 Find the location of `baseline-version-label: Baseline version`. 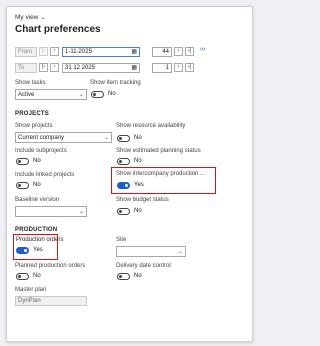

baseline-version-label: Baseline version is located at coordinates (37, 200).